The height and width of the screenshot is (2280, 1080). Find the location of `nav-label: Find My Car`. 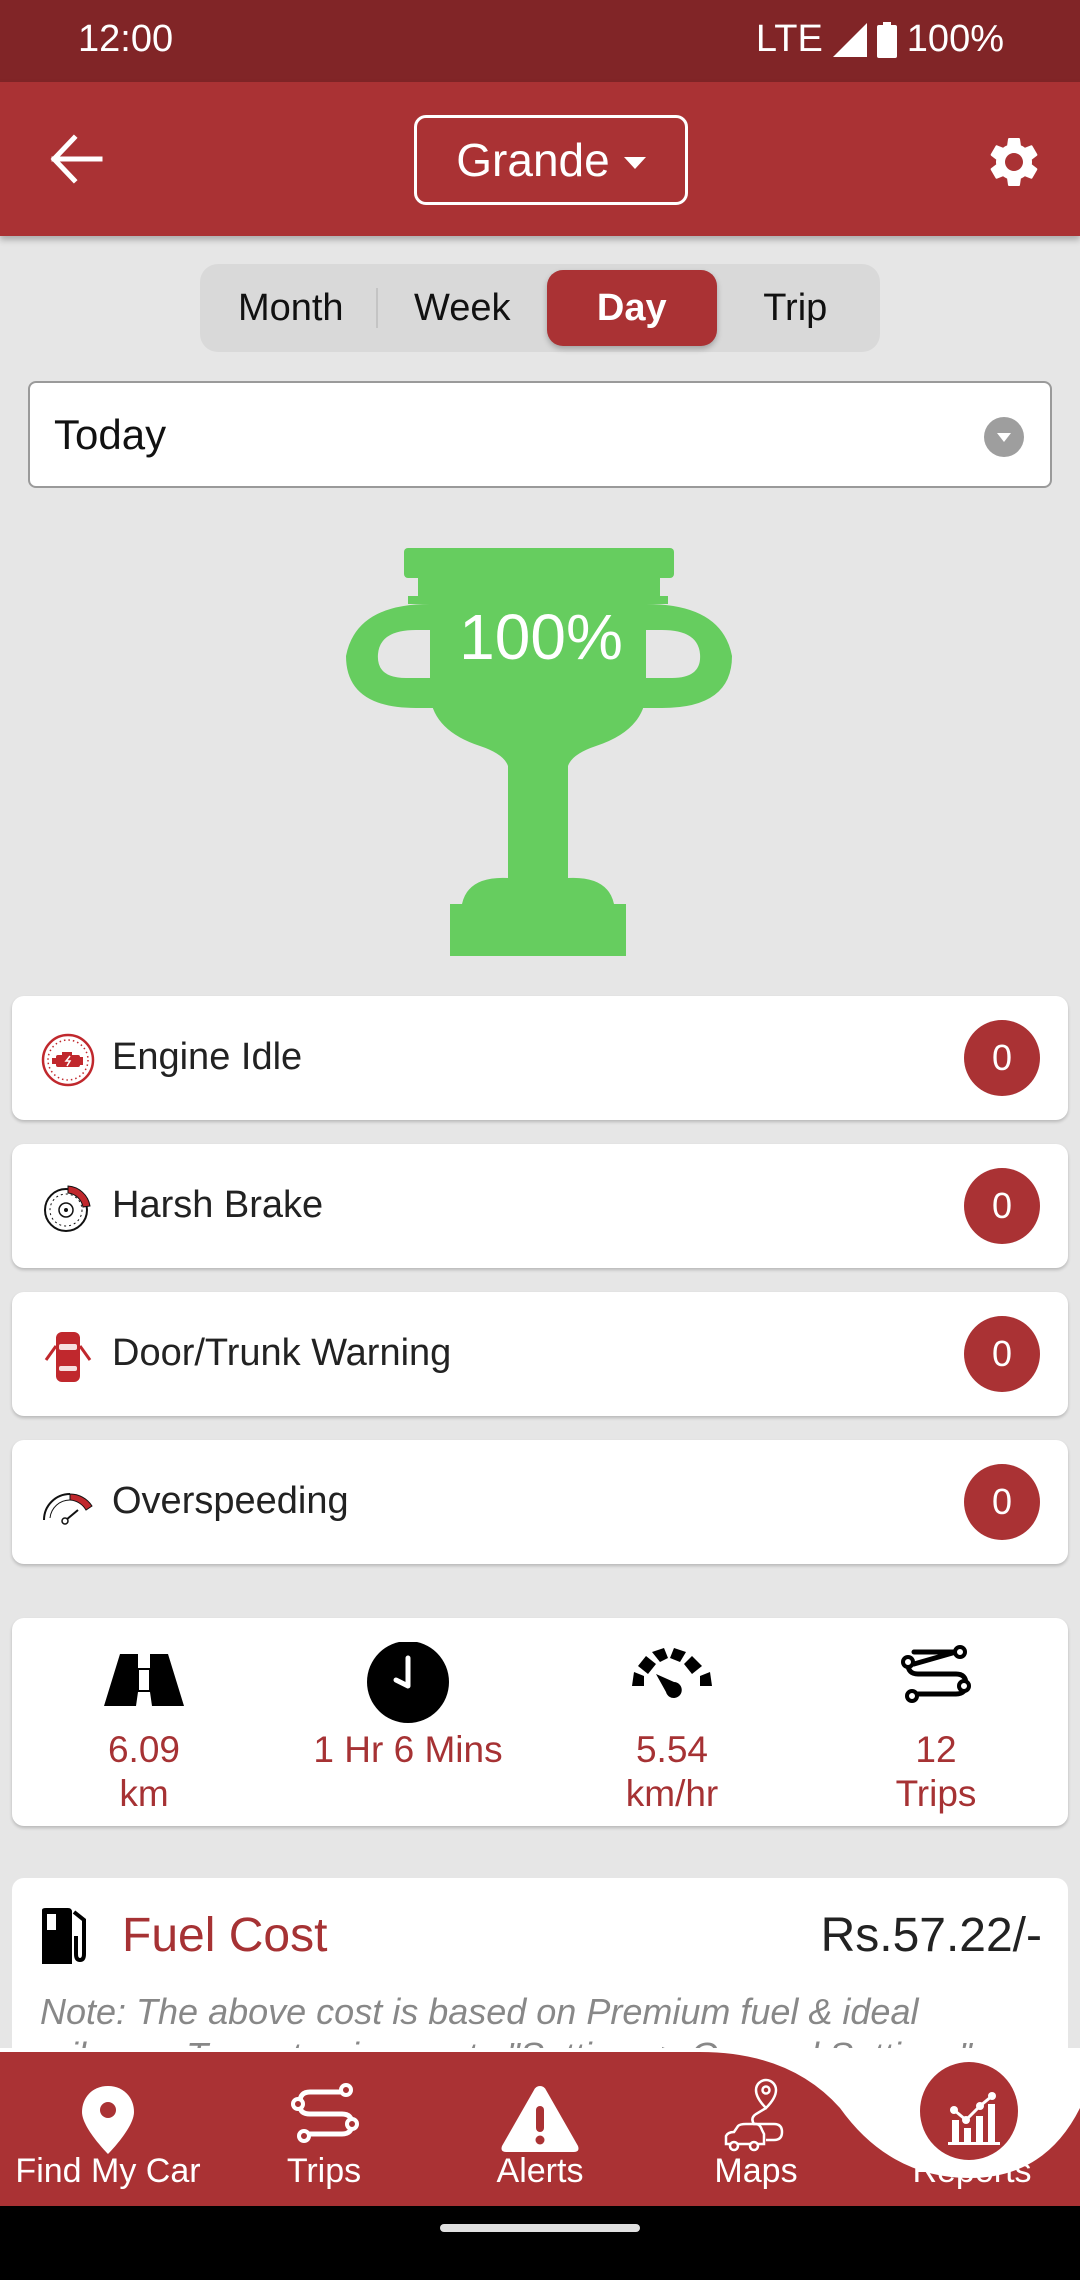

nav-label: Find My Car is located at coordinates (108, 2171).